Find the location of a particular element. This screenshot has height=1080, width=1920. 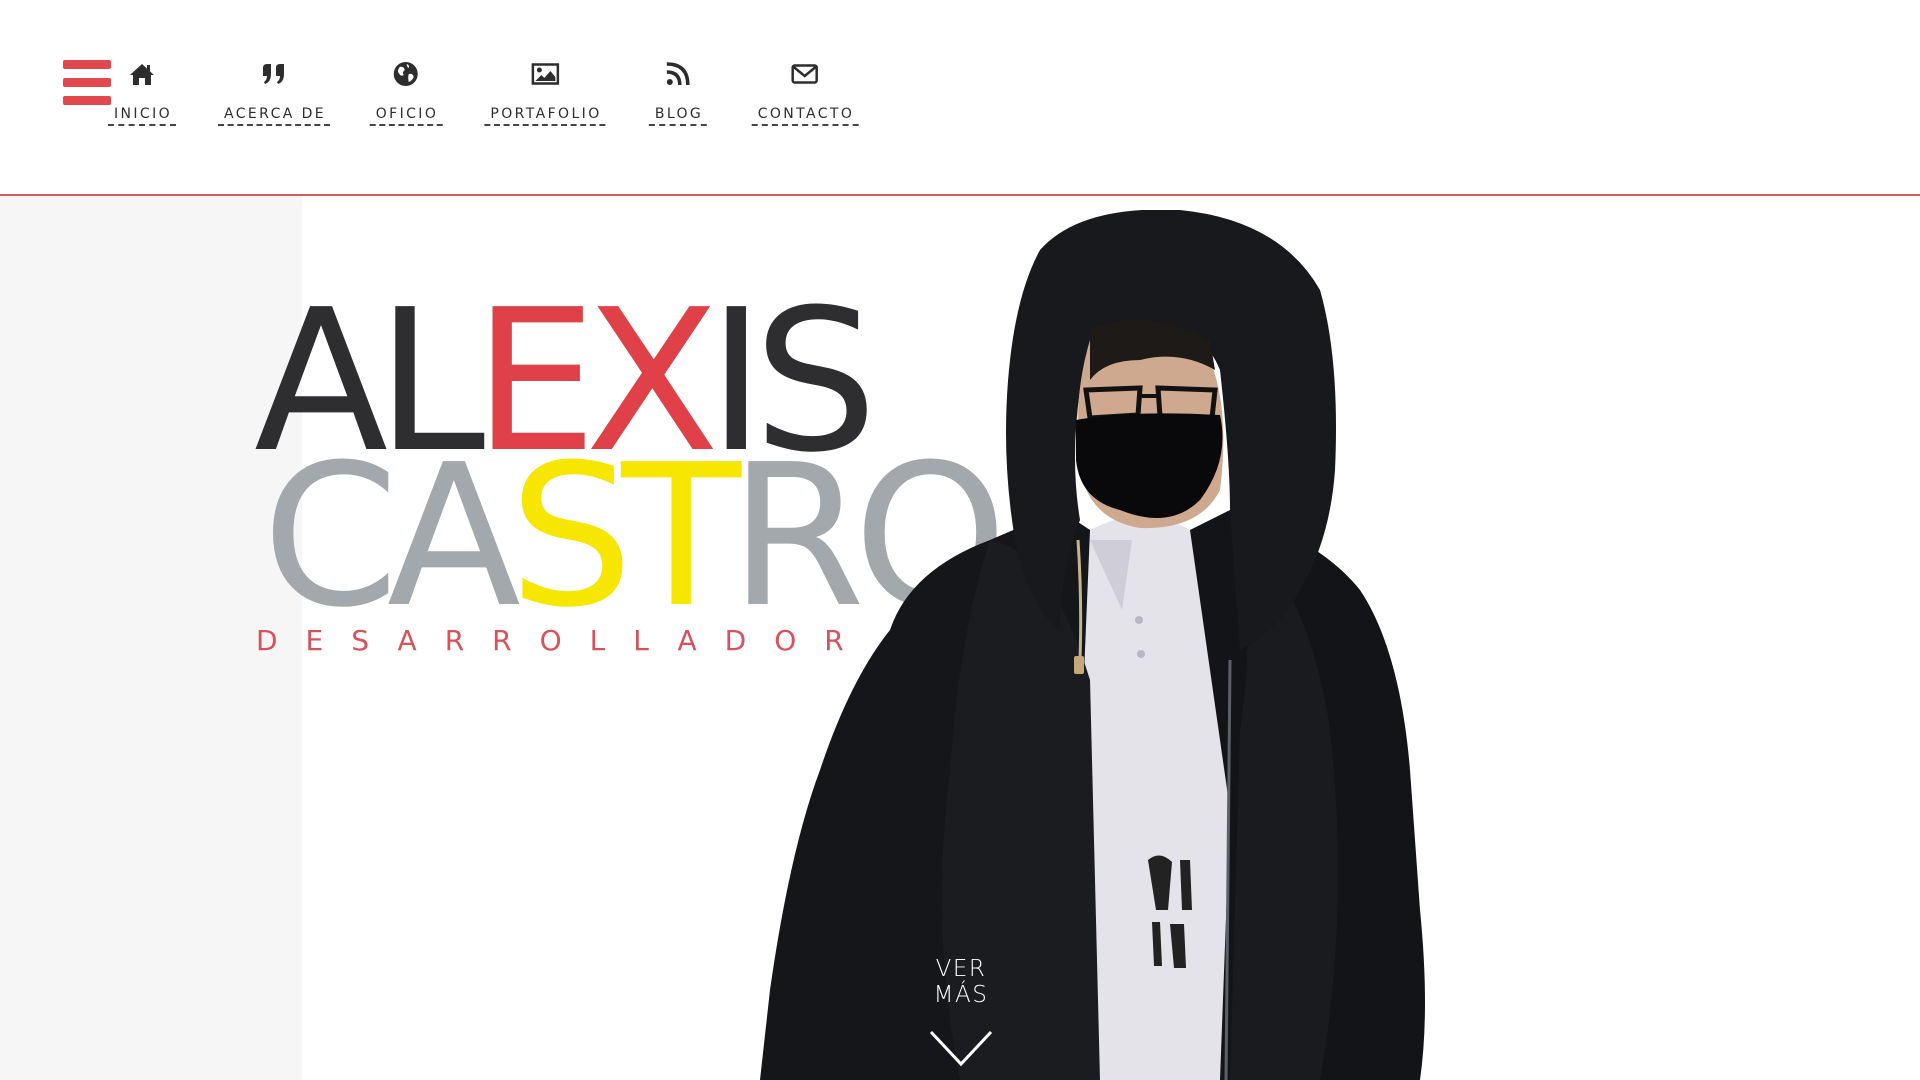

last-name-part-2: ST is located at coordinates (624, 537).